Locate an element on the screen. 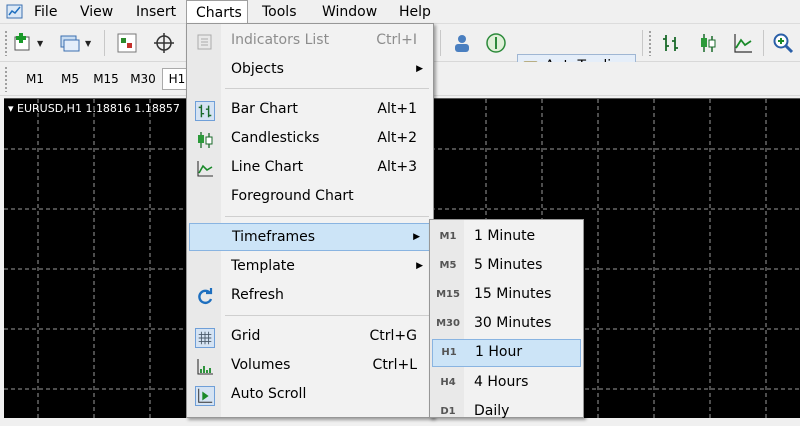 The image size is (800, 426). menu-tools: Tools is located at coordinates (279, 12).